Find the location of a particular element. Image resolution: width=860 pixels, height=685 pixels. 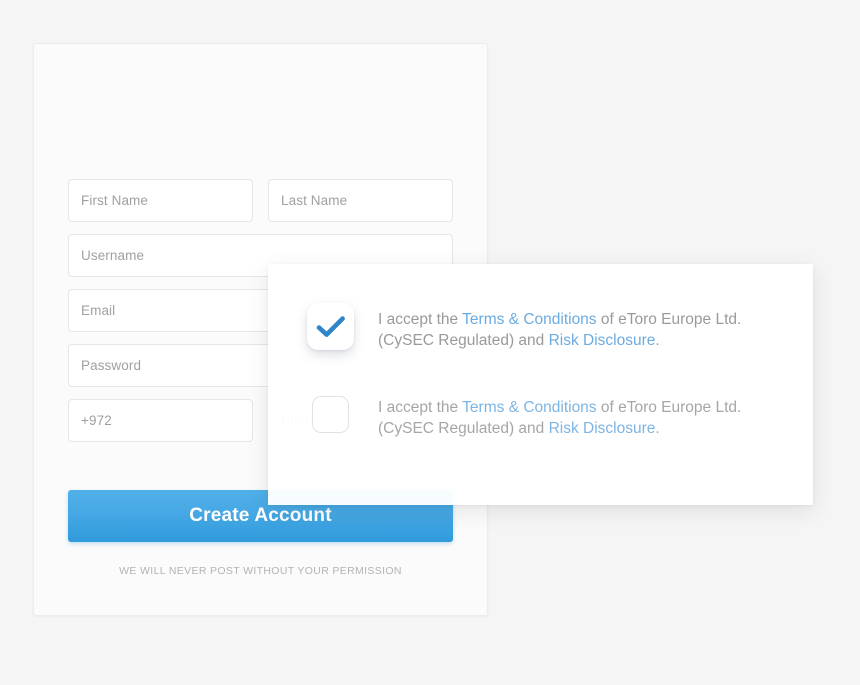

terms-checkbox-unchecked is located at coordinates (330, 414).